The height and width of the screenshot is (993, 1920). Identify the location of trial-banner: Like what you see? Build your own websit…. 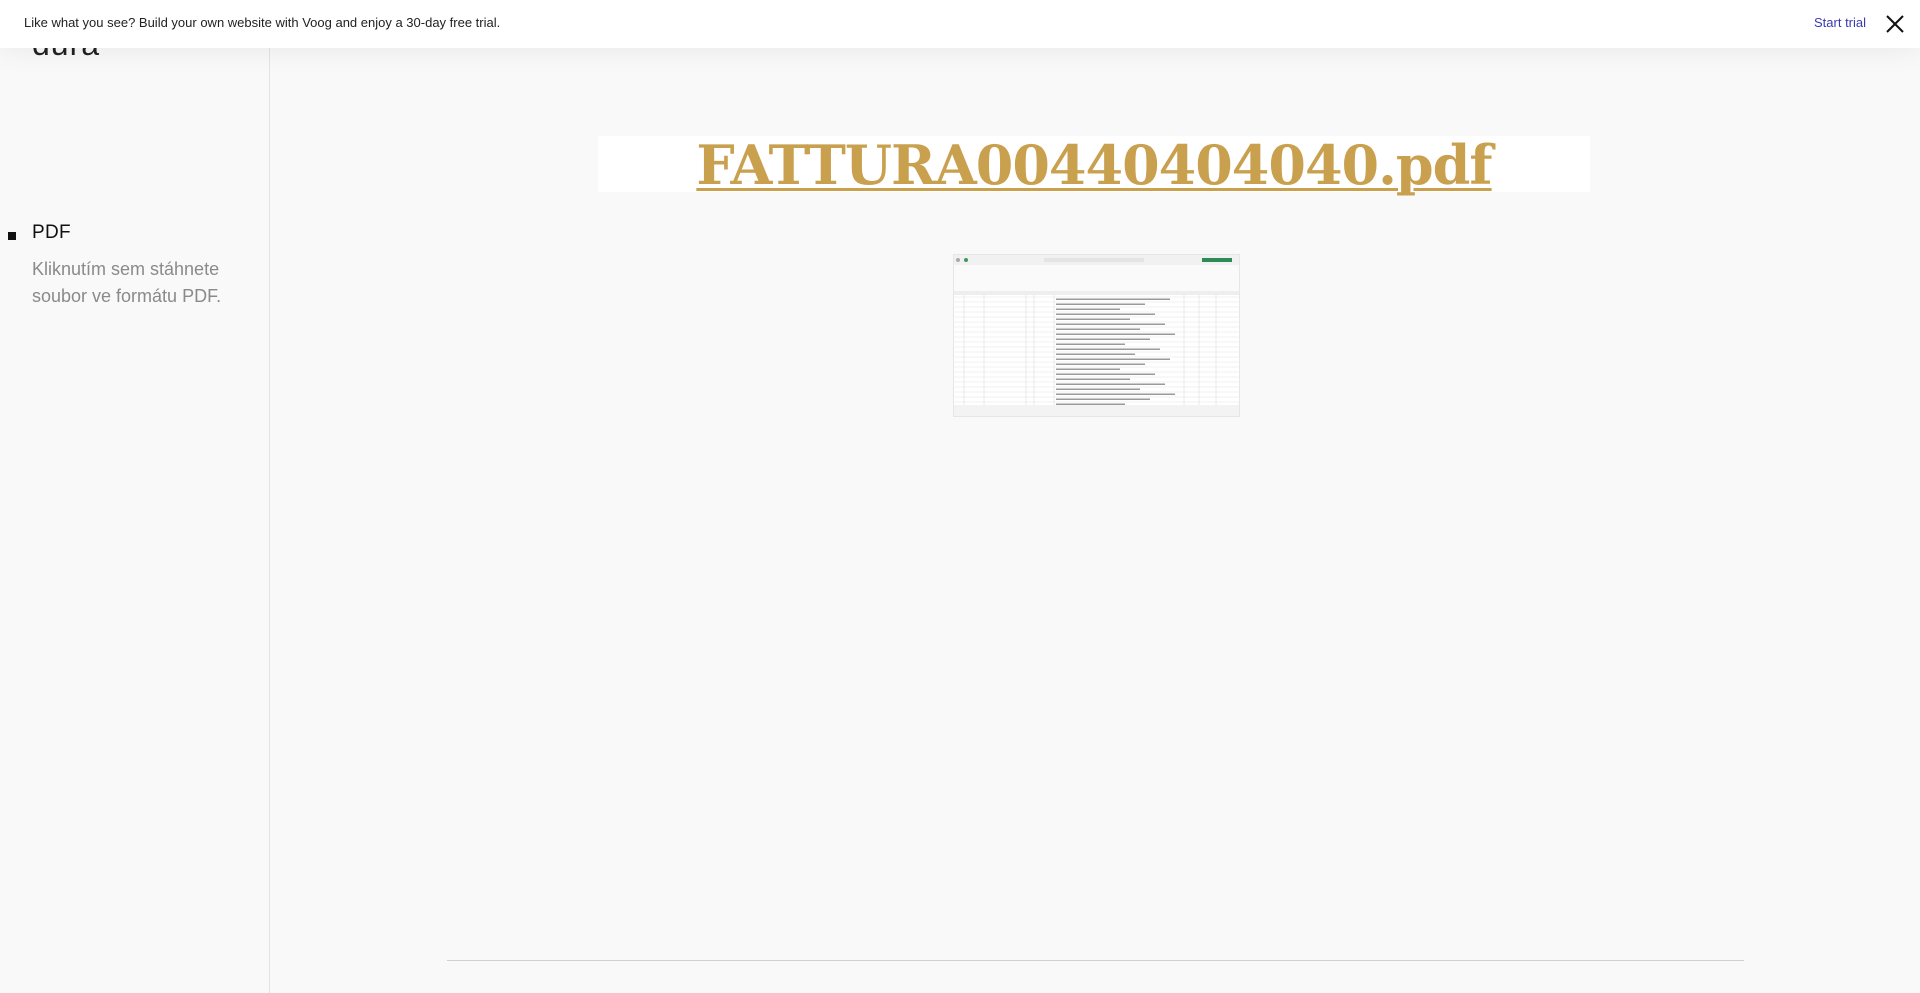
(960, 24).